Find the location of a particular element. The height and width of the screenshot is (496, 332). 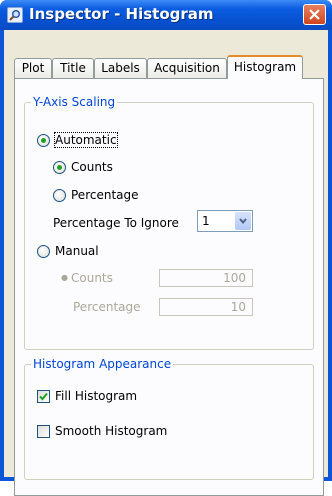

manual-counts-label: Counts is located at coordinates (92, 278).